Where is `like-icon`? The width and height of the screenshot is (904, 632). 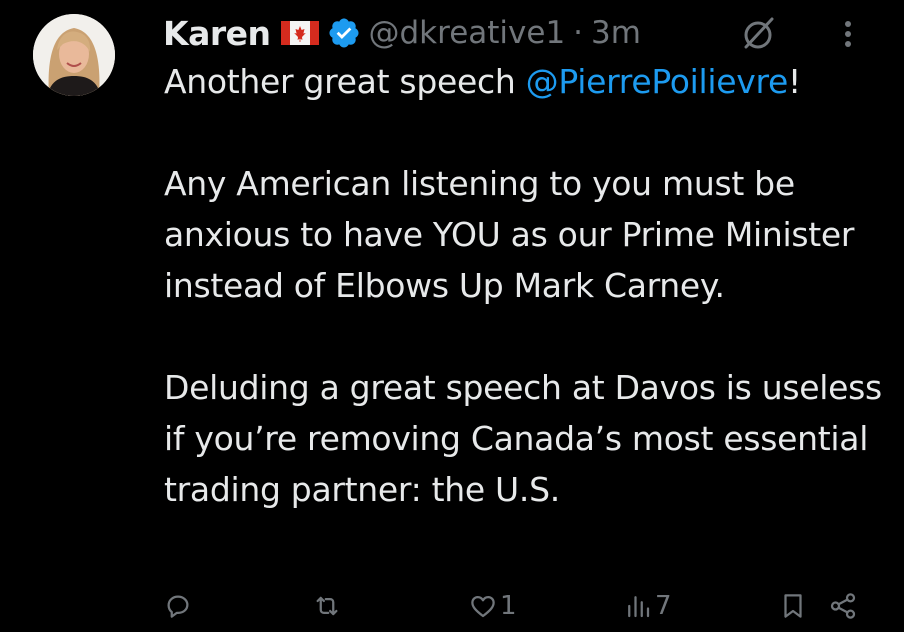
like-icon is located at coordinates (483, 607).